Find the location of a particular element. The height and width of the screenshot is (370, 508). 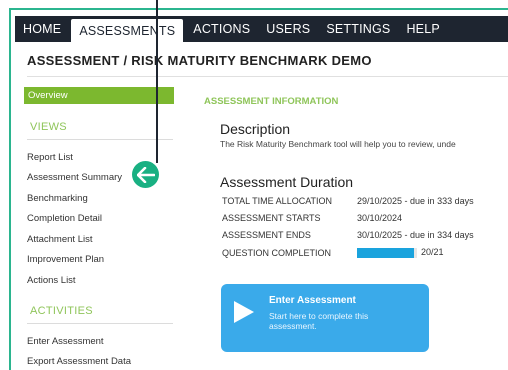

sidebar-item-actions-list: Actions List is located at coordinates (51, 280).